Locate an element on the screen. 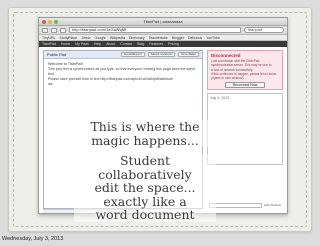 The width and height of the screenshot is (320, 246). menu-item: Help is located at coordinates (97, 44).